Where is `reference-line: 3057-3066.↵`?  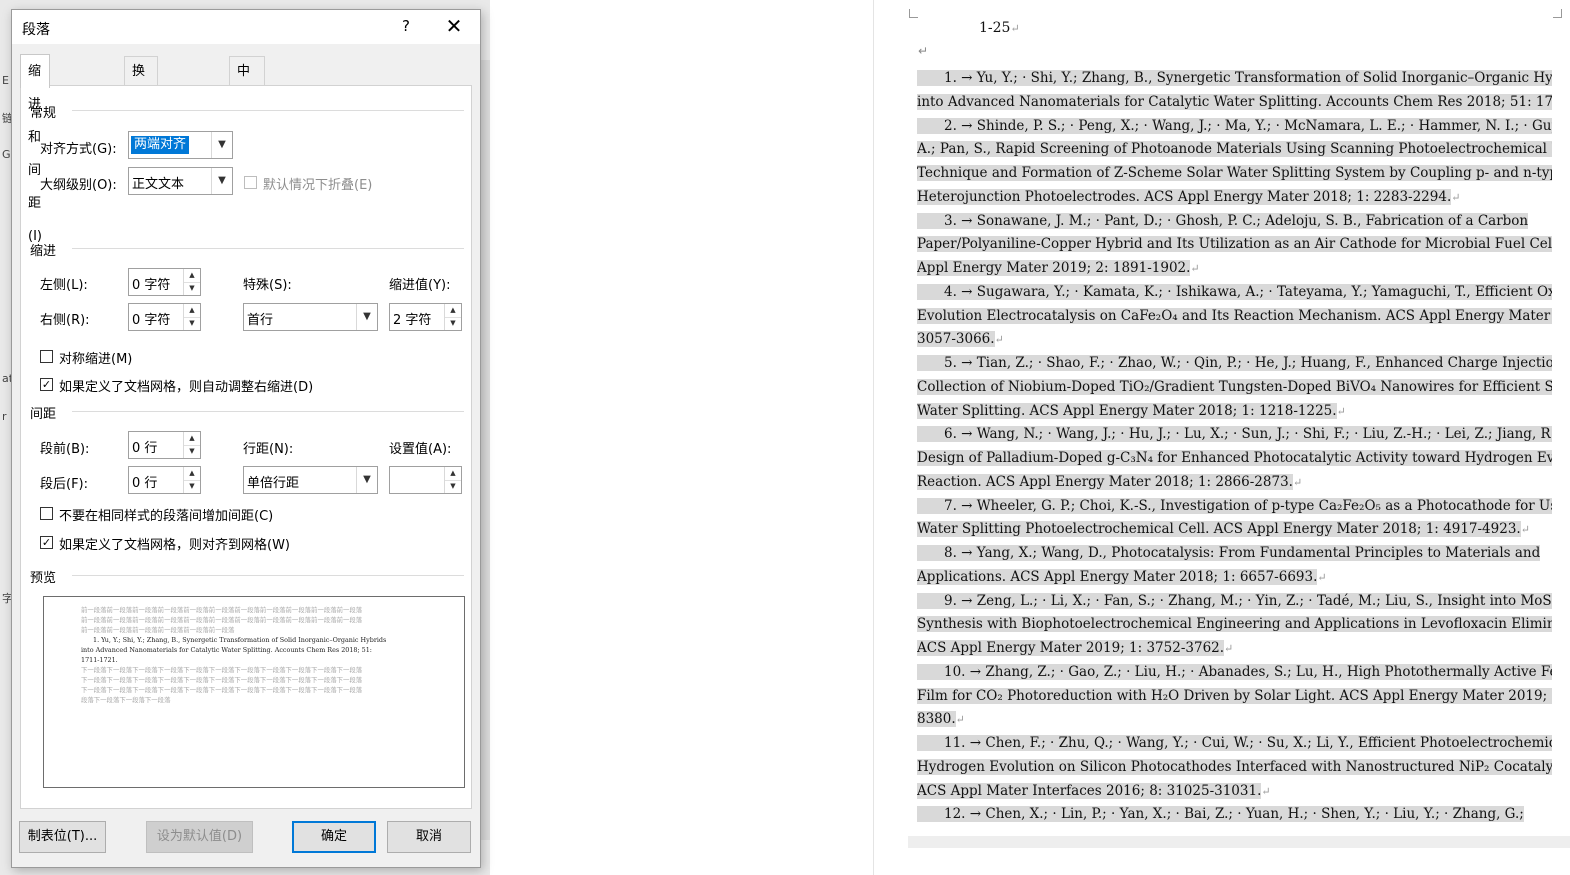
reference-line: 3057-3066.↵ is located at coordinates (1234, 339).